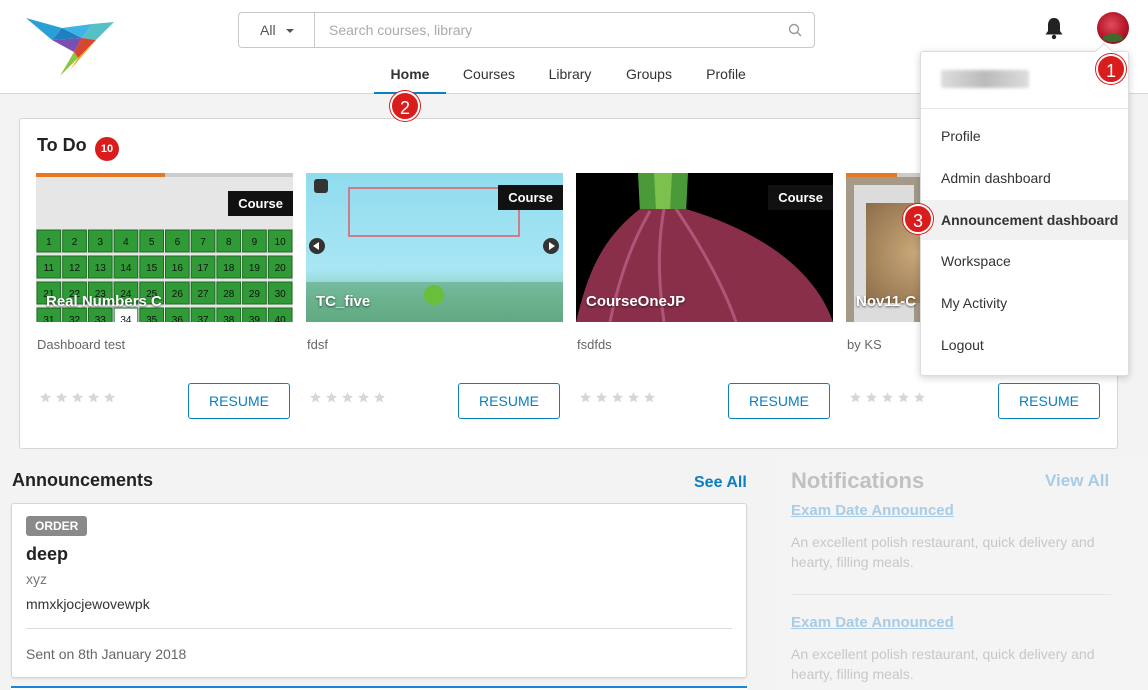 This screenshot has width=1148, height=690. I want to click on view-all-link: View All, so click(1077, 481).